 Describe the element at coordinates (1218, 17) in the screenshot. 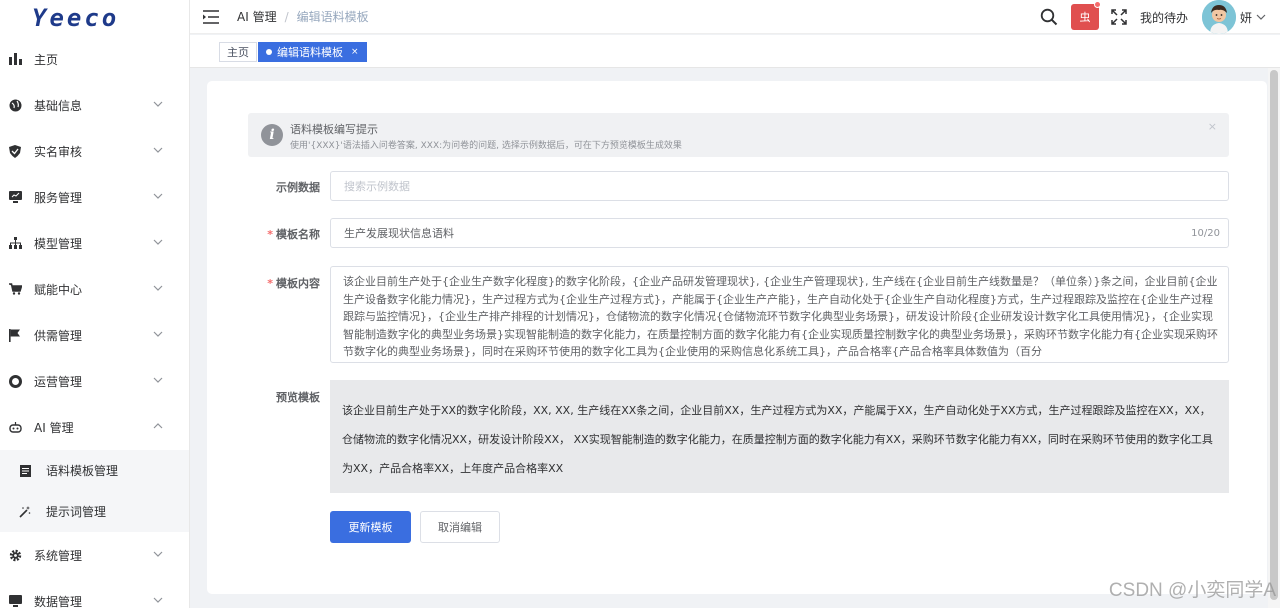

I see `avatar` at that location.